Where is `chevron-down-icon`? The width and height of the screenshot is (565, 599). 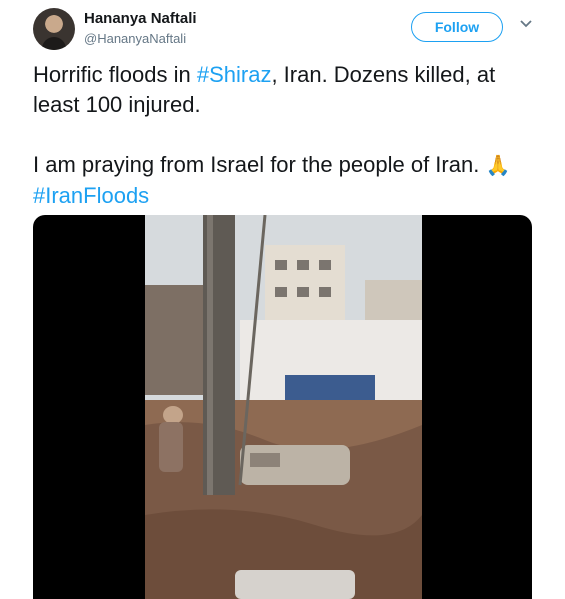
chevron-down-icon is located at coordinates (526, 24).